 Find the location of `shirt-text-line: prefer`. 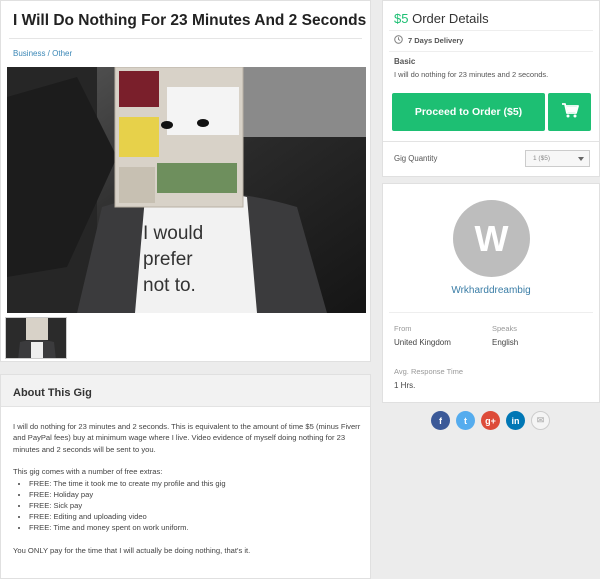

shirt-text-line: prefer is located at coordinates (168, 259).